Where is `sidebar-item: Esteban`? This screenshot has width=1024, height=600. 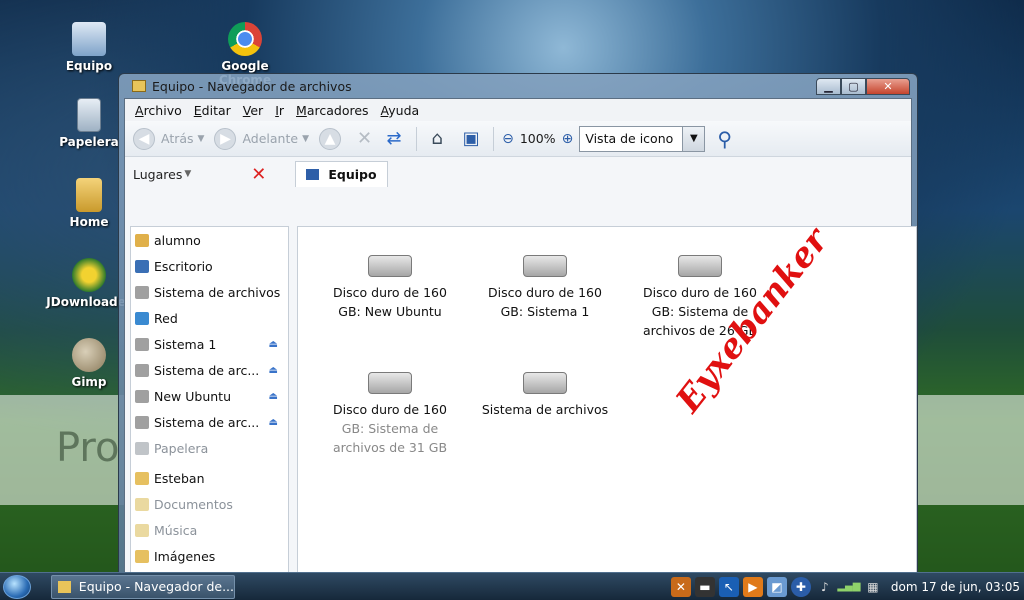 sidebar-item: Esteban is located at coordinates (209, 478).